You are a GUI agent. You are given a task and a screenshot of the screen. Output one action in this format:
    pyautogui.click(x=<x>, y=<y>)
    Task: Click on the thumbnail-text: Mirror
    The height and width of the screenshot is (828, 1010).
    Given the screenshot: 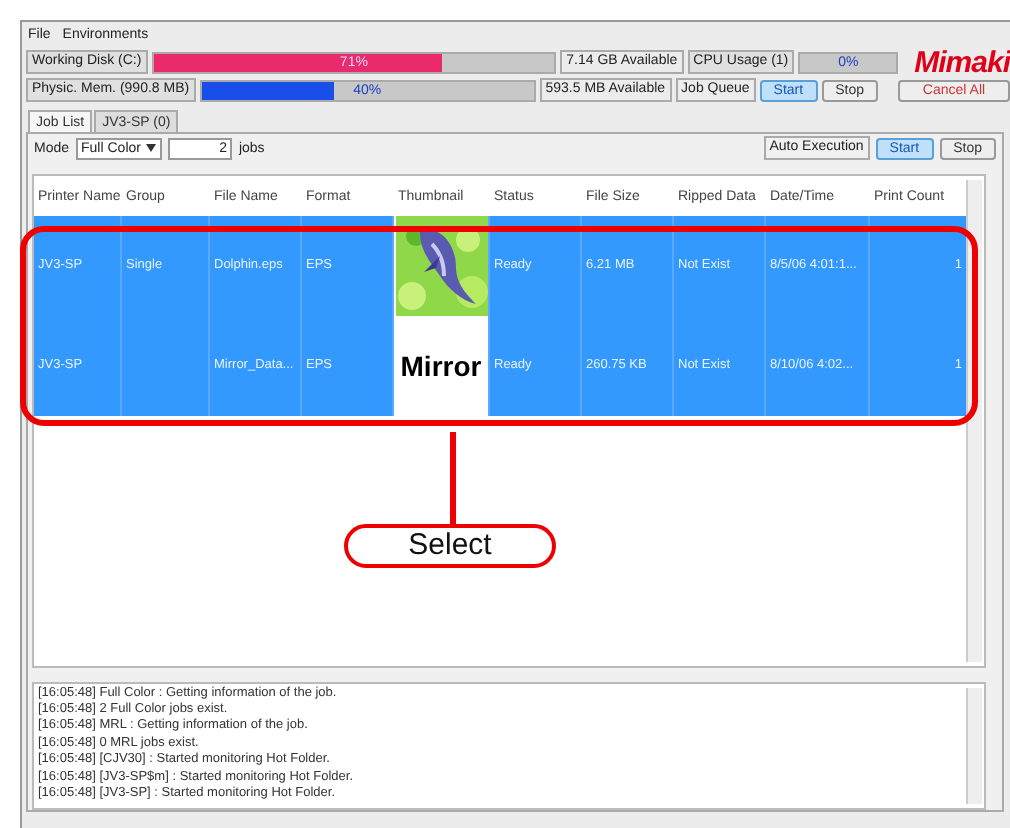 What is the action you would take?
    pyautogui.click(x=441, y=365)
    